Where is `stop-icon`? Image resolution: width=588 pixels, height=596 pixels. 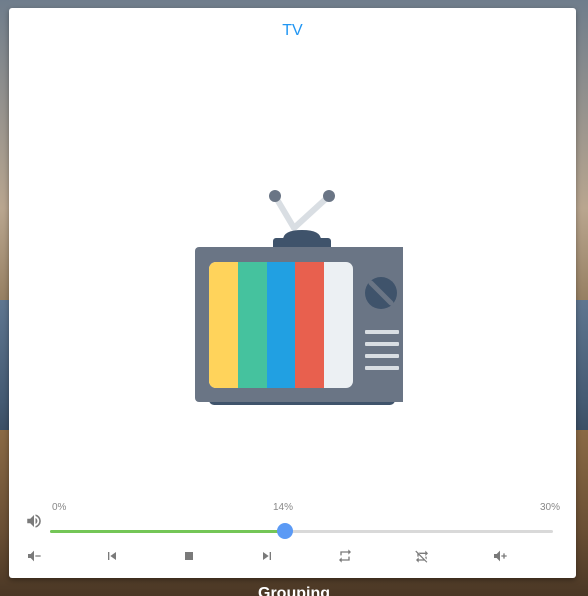
stop-icon is located at coordinates (189, 556).